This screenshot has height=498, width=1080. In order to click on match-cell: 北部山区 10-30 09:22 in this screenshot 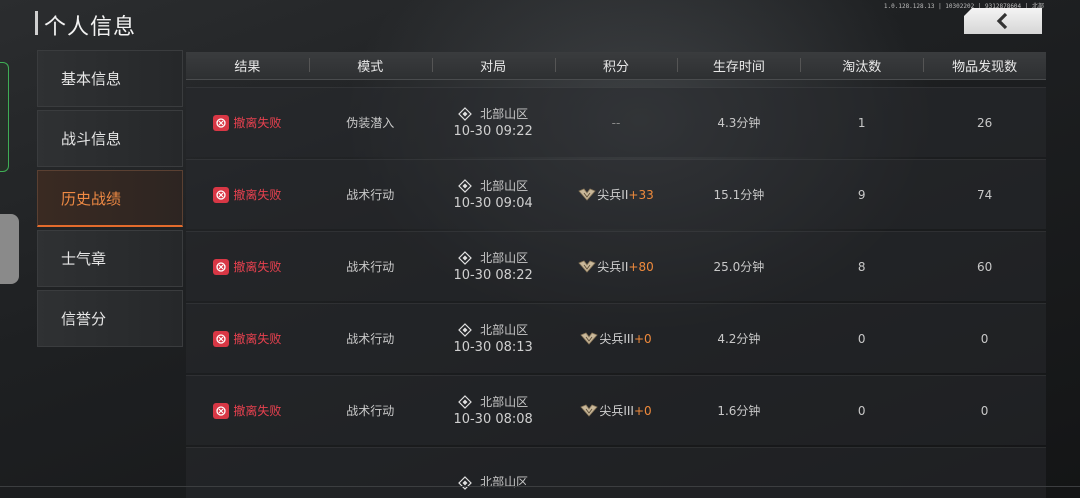, I will do `click(493, 123)`.